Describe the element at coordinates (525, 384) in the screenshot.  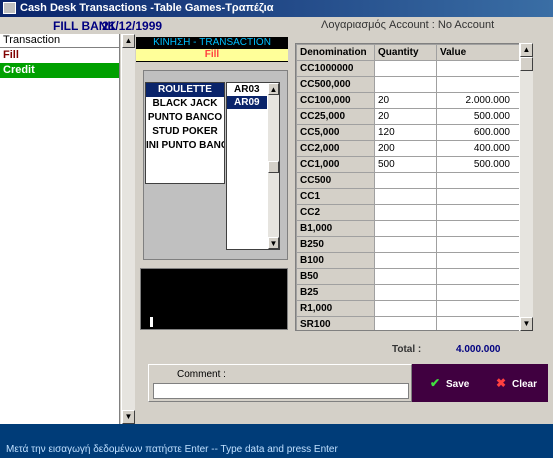
I see `clear-label: Clear` at that location.